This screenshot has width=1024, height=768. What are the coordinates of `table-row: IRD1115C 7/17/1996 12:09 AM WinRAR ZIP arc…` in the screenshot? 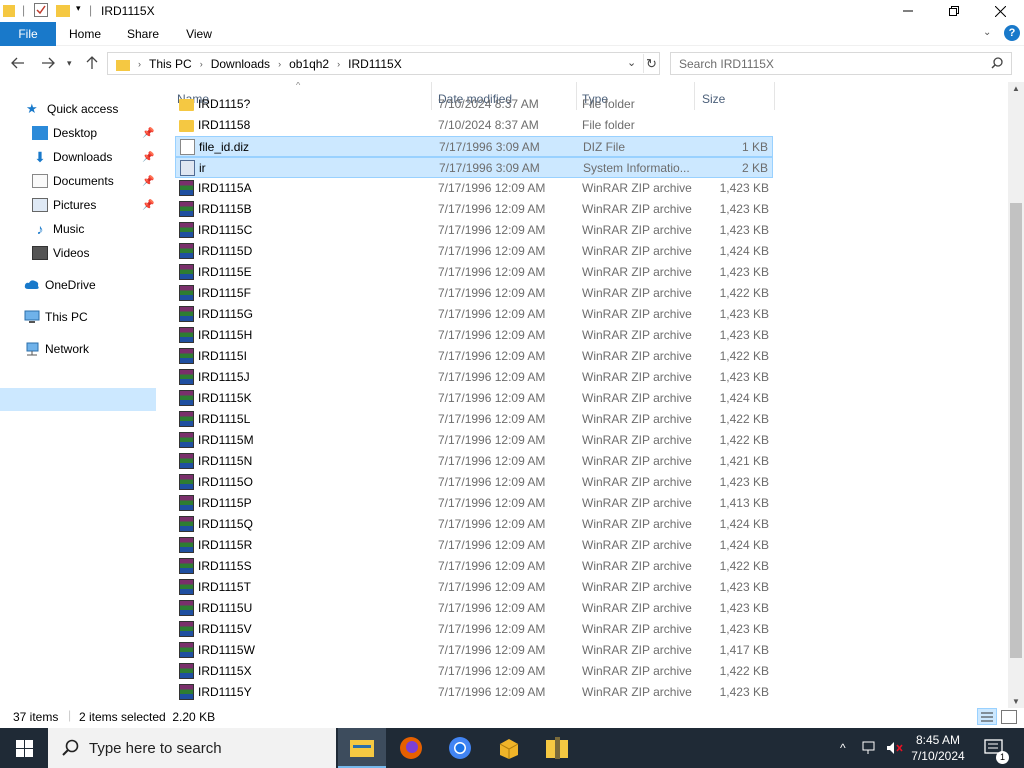 It's located at (474, 230).